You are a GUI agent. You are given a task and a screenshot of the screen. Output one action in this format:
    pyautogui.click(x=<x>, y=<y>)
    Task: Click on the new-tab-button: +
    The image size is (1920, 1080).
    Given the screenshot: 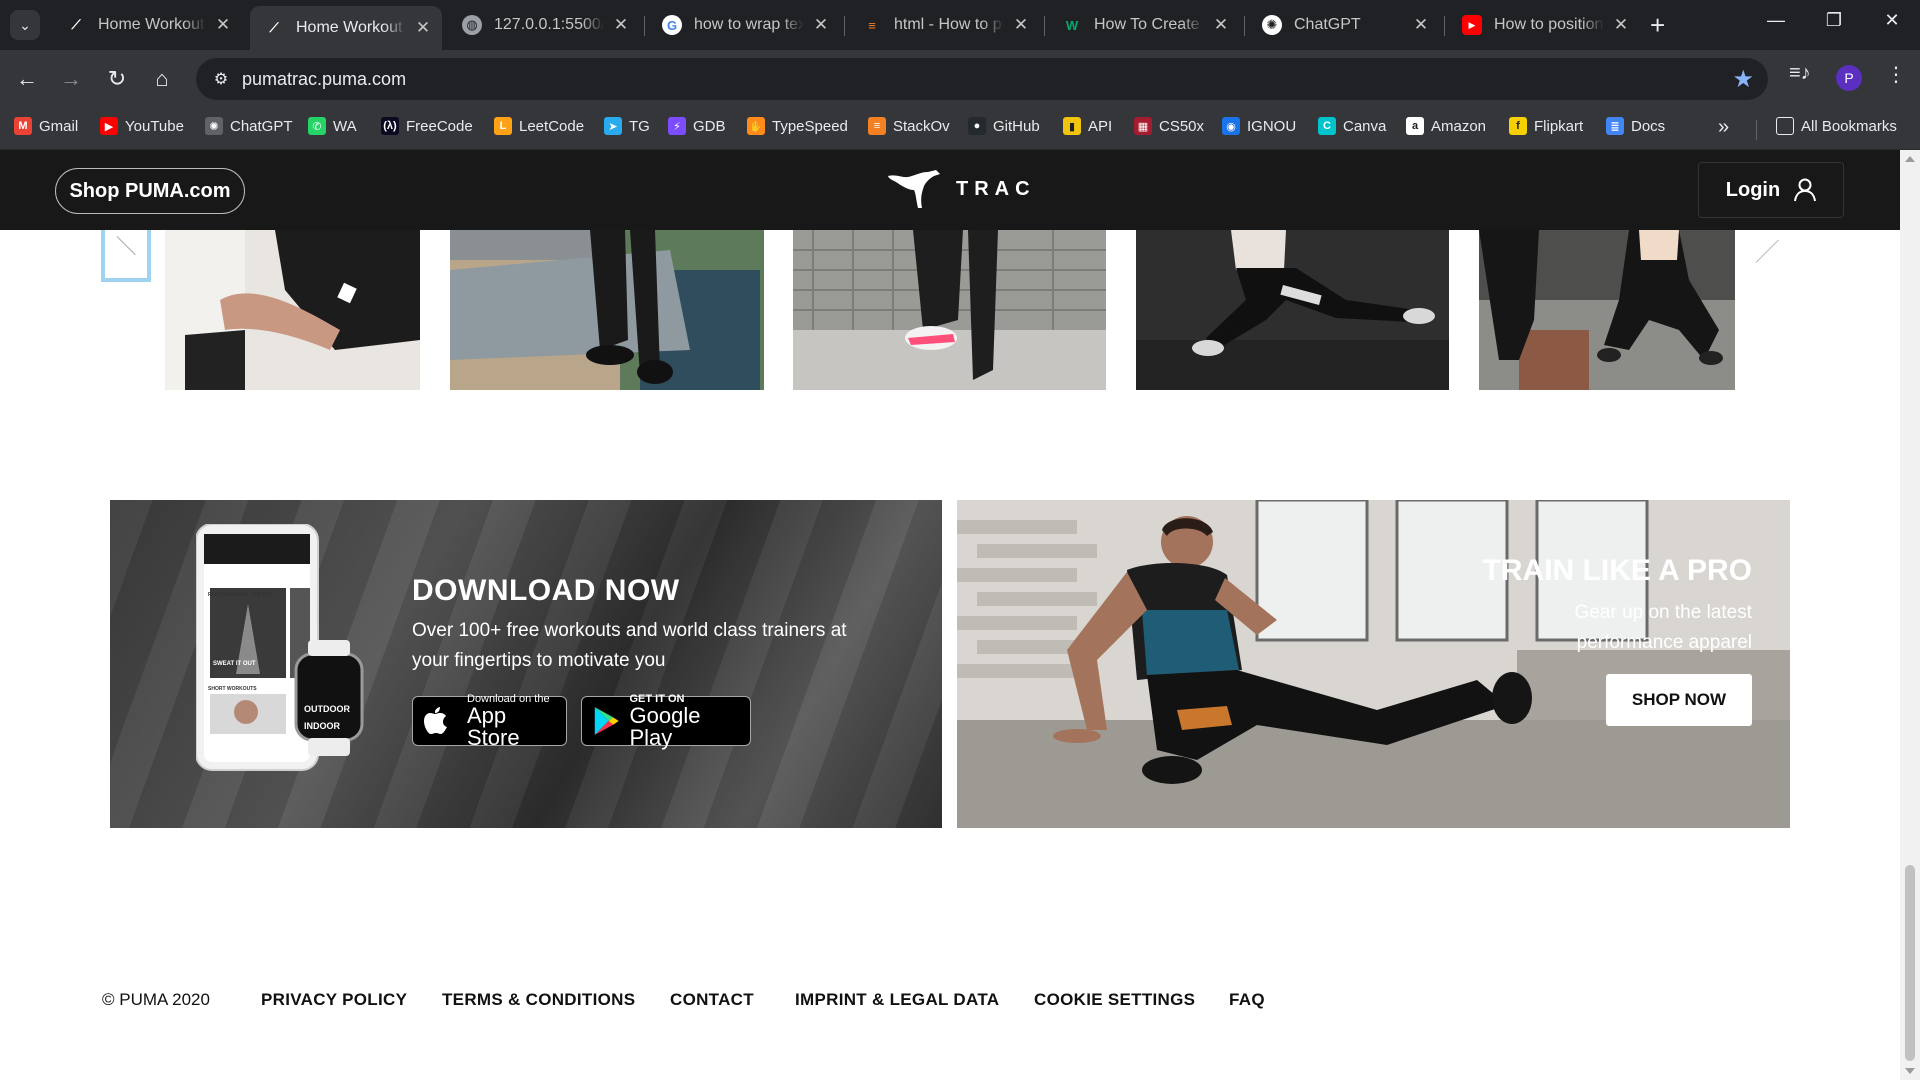 What is the action you would take?
    pyautogui.click(x=1657, y=25)
    